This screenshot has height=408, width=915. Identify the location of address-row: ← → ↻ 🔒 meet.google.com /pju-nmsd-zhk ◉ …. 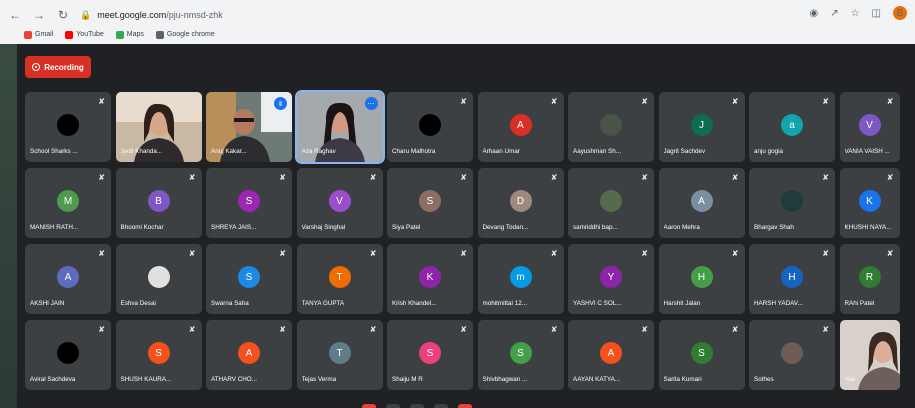
(457, 15).